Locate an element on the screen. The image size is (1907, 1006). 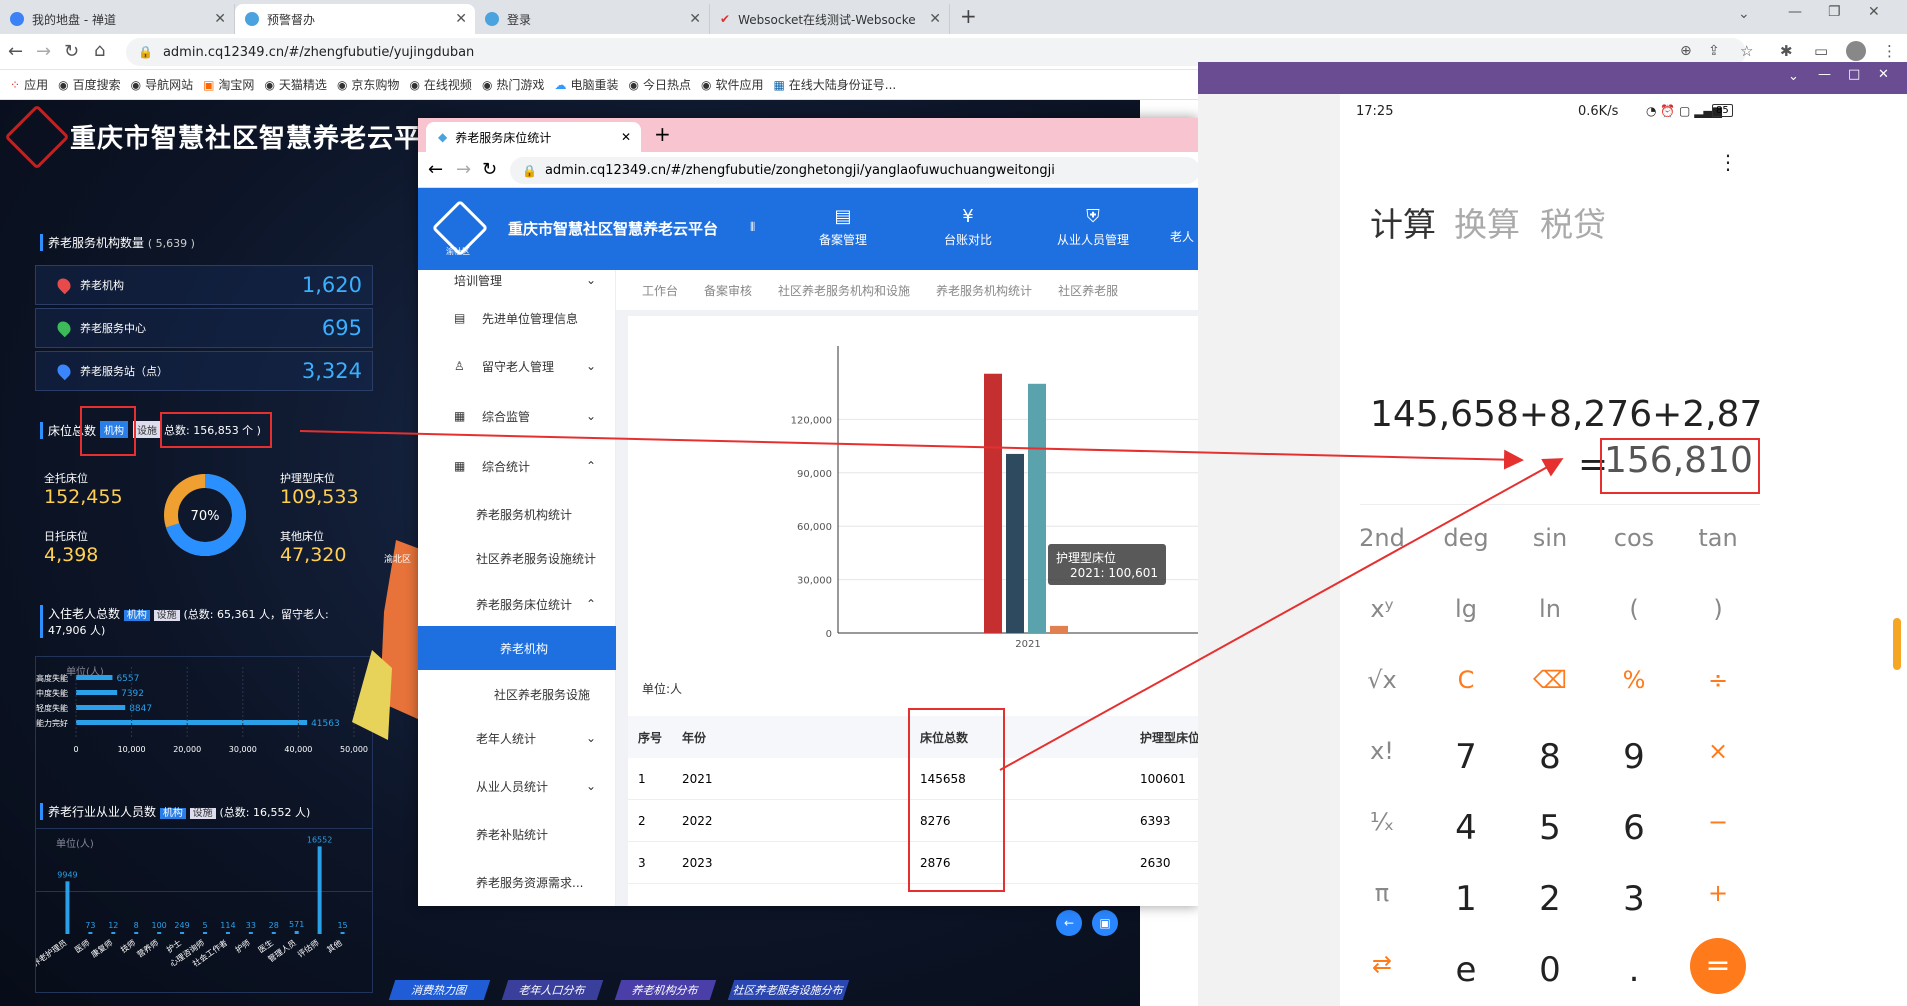
home-icon: ⌂ is located at coordinates (99, 50).